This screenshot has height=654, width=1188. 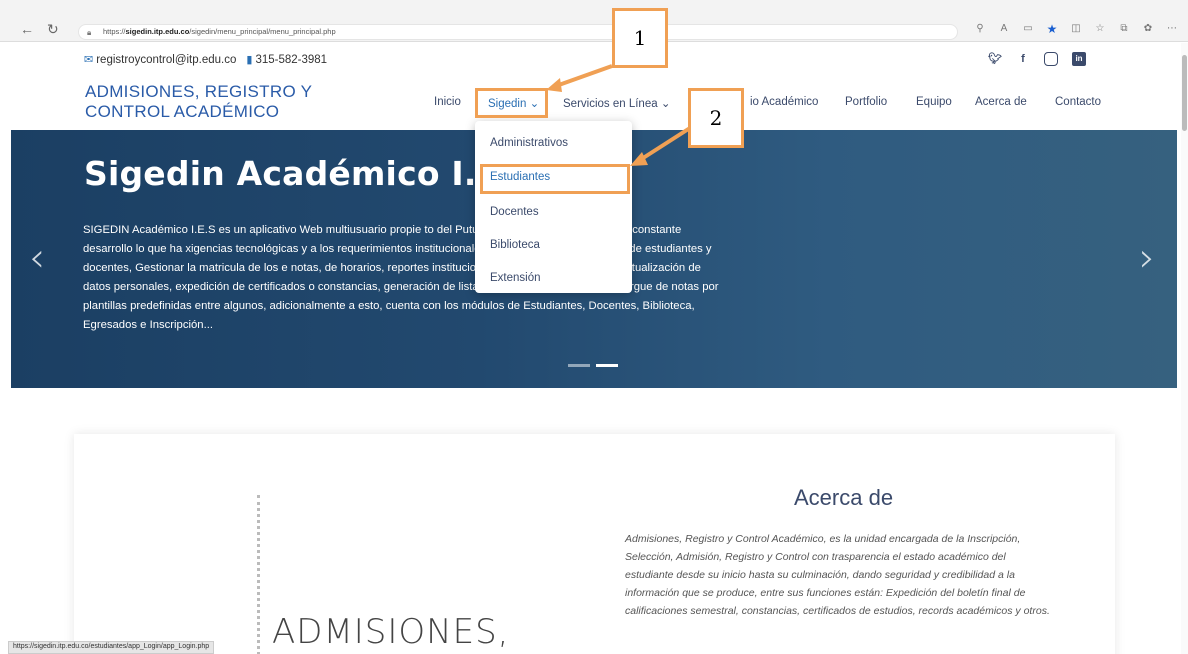 I want to click on annotation-badge-1: 1, so click(x=640, y=38).